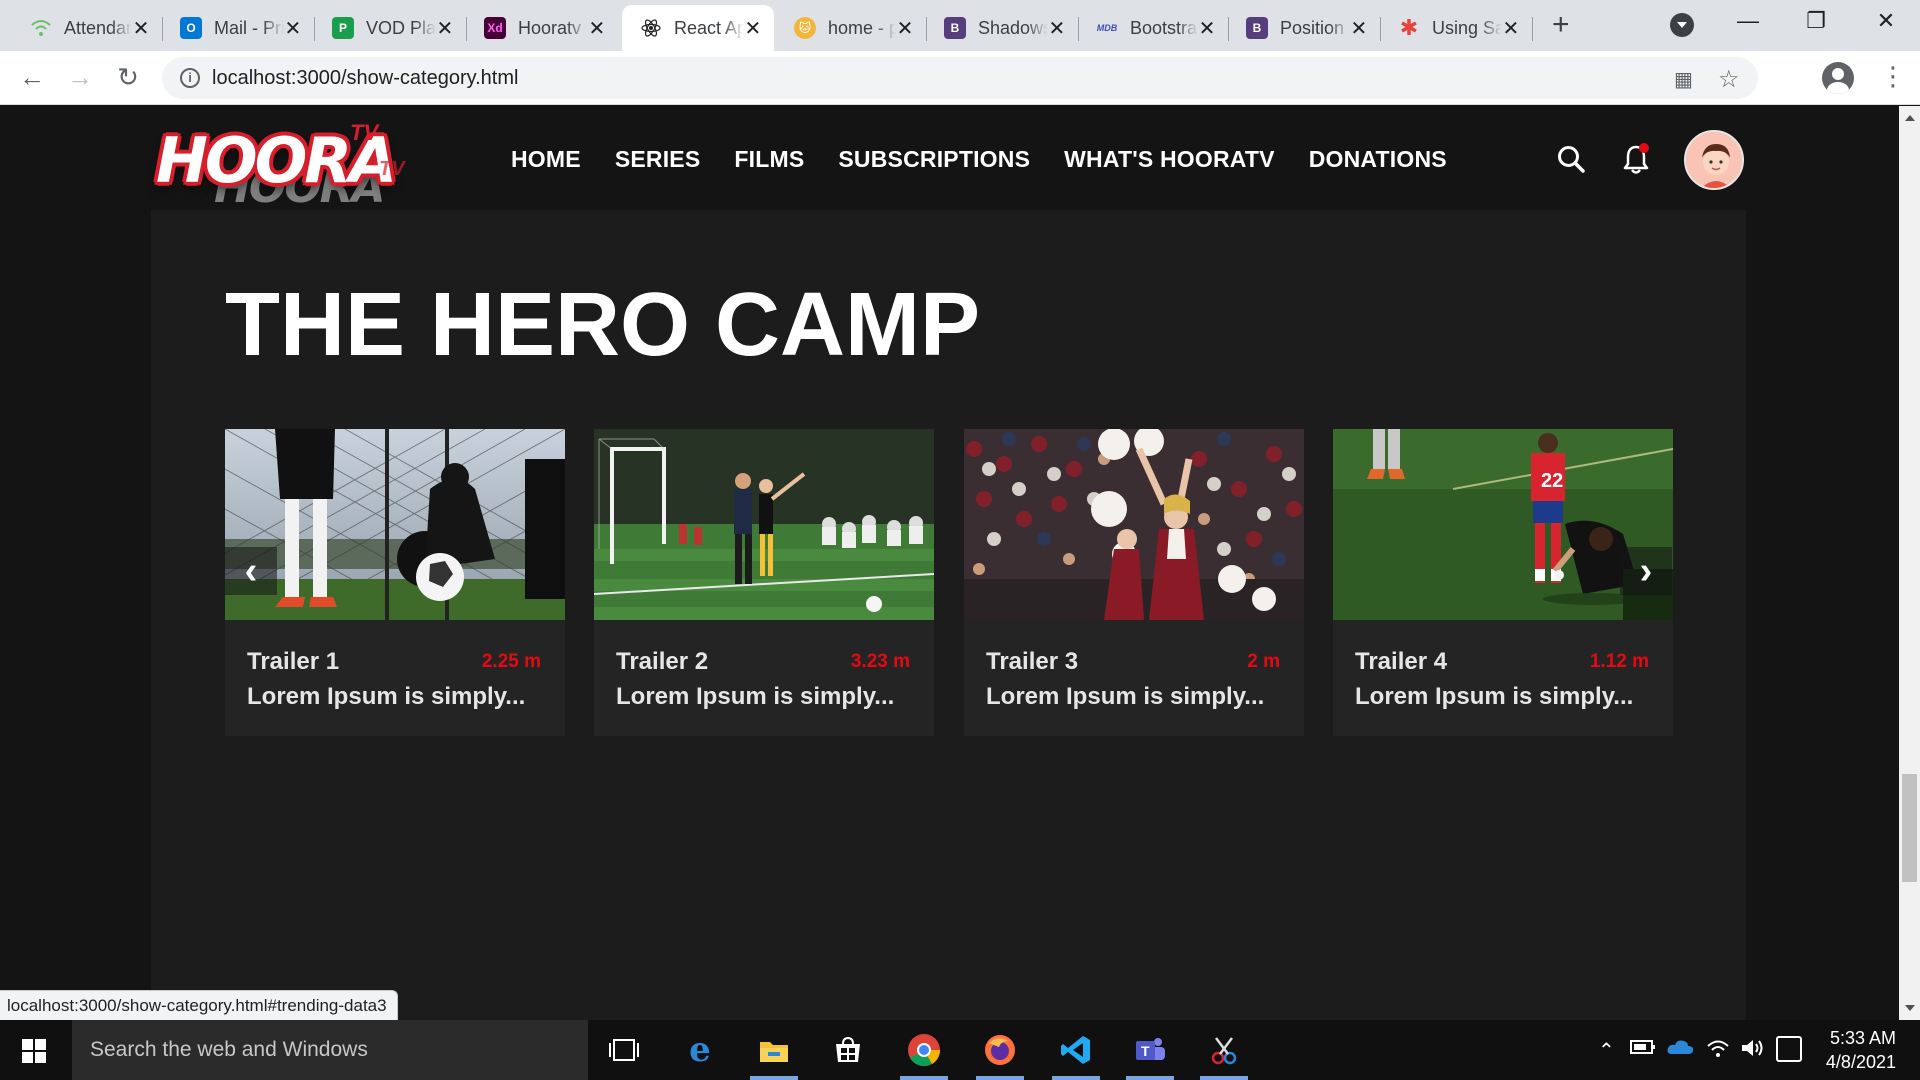 This screenshot has height=1080, width=1920. Describe the element at coordinates (495, 28) in the screenshot. I see `xd-icon: Xd` at that location.